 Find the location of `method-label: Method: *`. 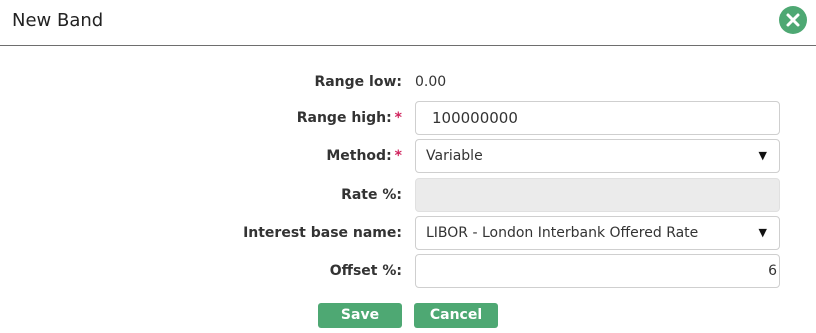

method-label: Method: * is located at coordinates (364, 156).